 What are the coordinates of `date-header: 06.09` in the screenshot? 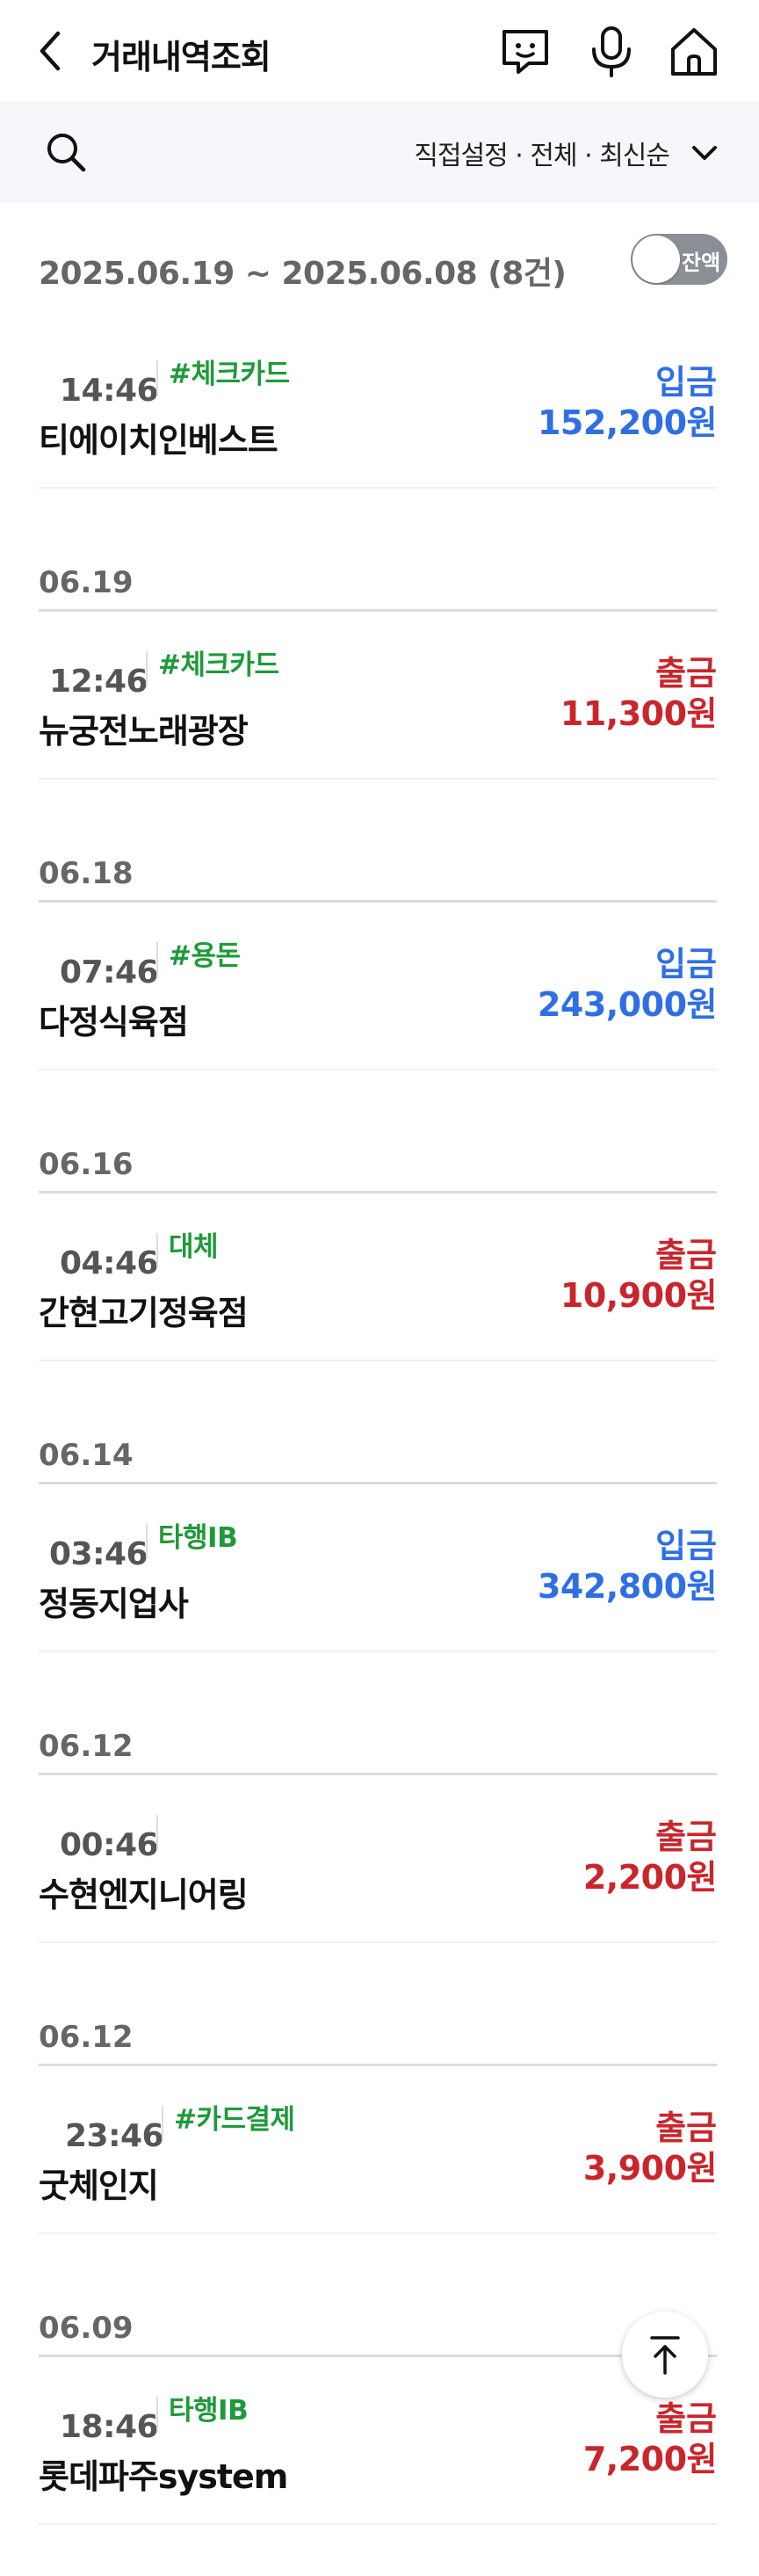 It's located at (86, 2328).